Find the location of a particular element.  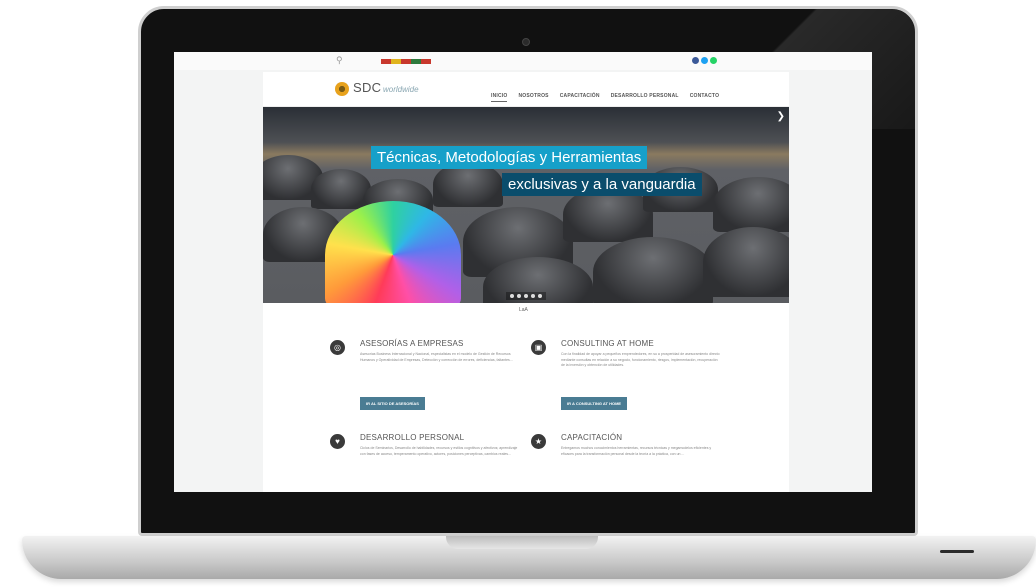

asesorias-button: IR AL SITIO DE ASESORÍAS is located at coordinates (392, 403).